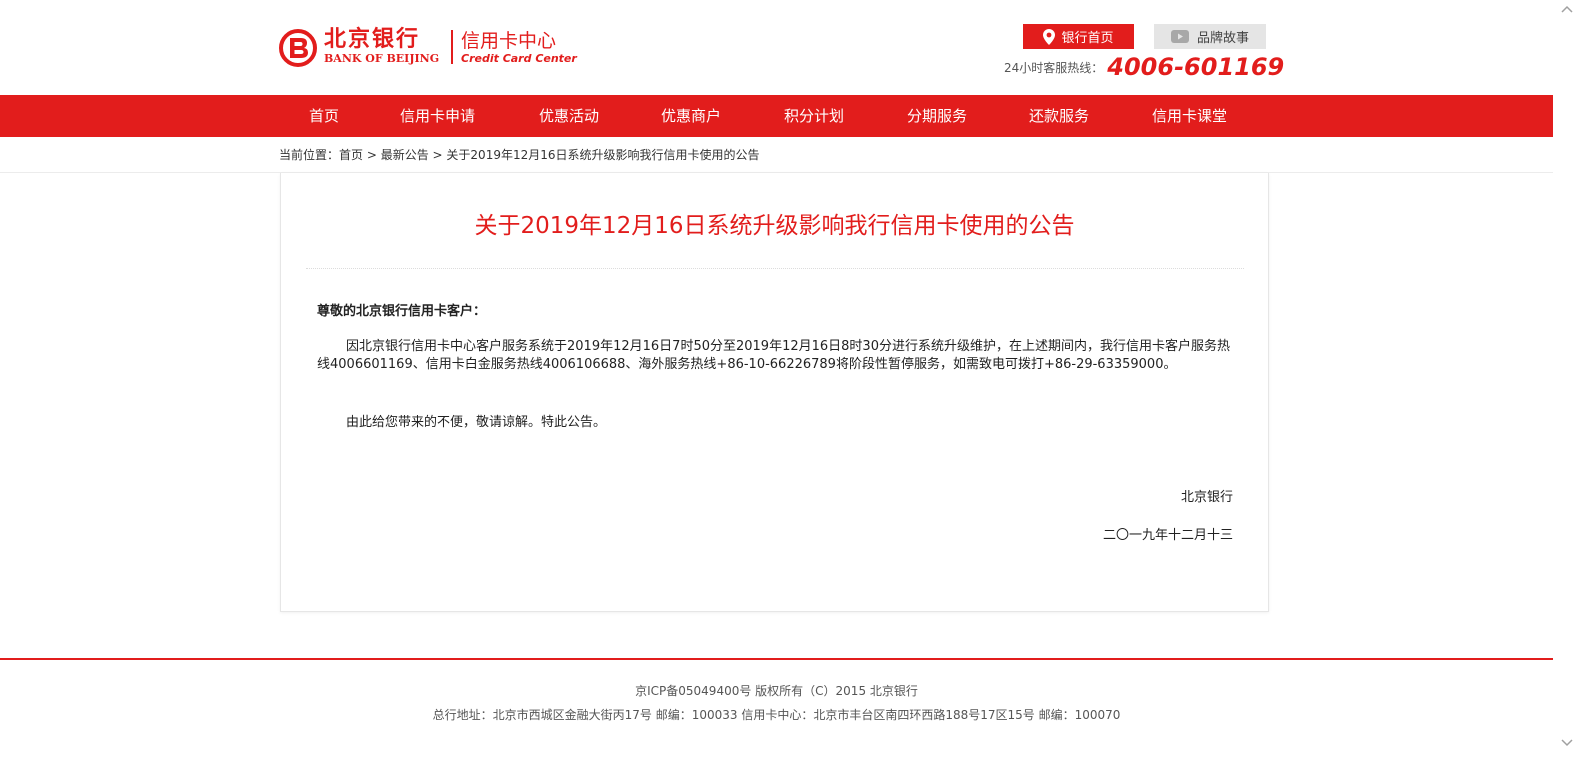  I want to click on play-icon, so click(1179, 36).